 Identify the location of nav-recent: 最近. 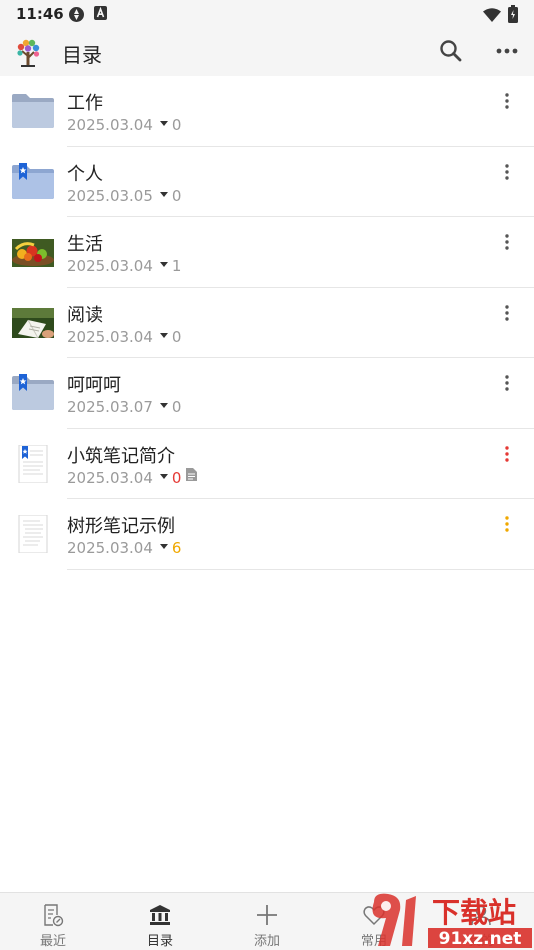
(53, 921).